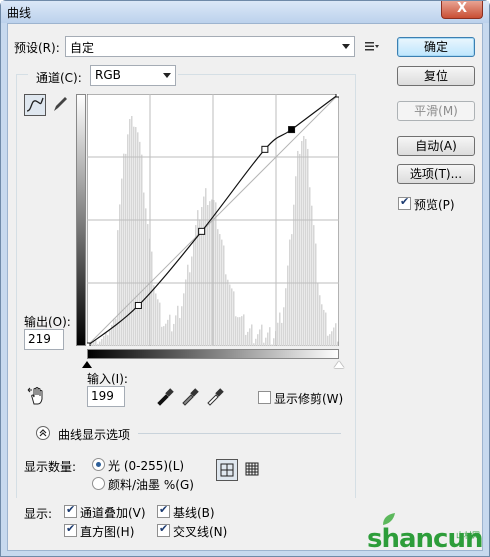 This screenshot has height=557, width=490. I want to click on divider, so click(239, 433).